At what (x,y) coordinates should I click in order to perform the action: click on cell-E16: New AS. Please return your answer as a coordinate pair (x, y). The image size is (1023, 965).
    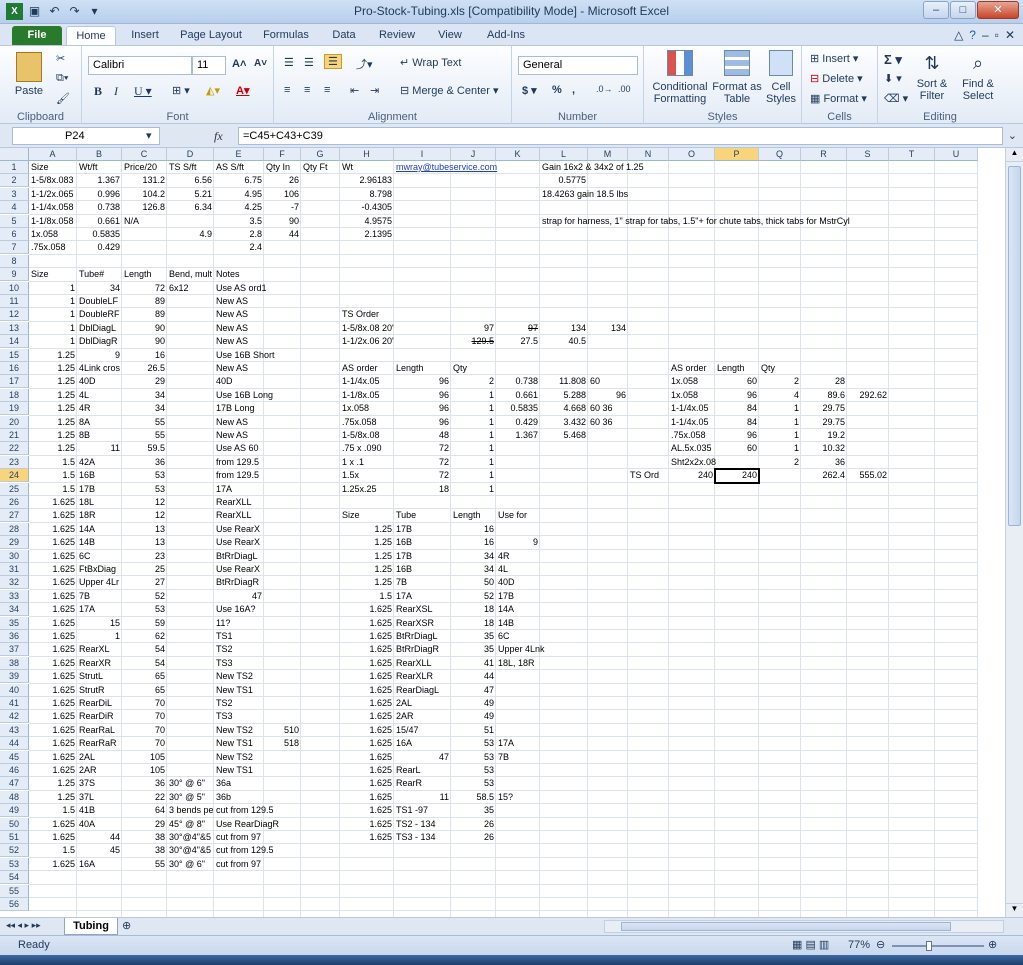
    Looking at the image, I should click on (239, 368).